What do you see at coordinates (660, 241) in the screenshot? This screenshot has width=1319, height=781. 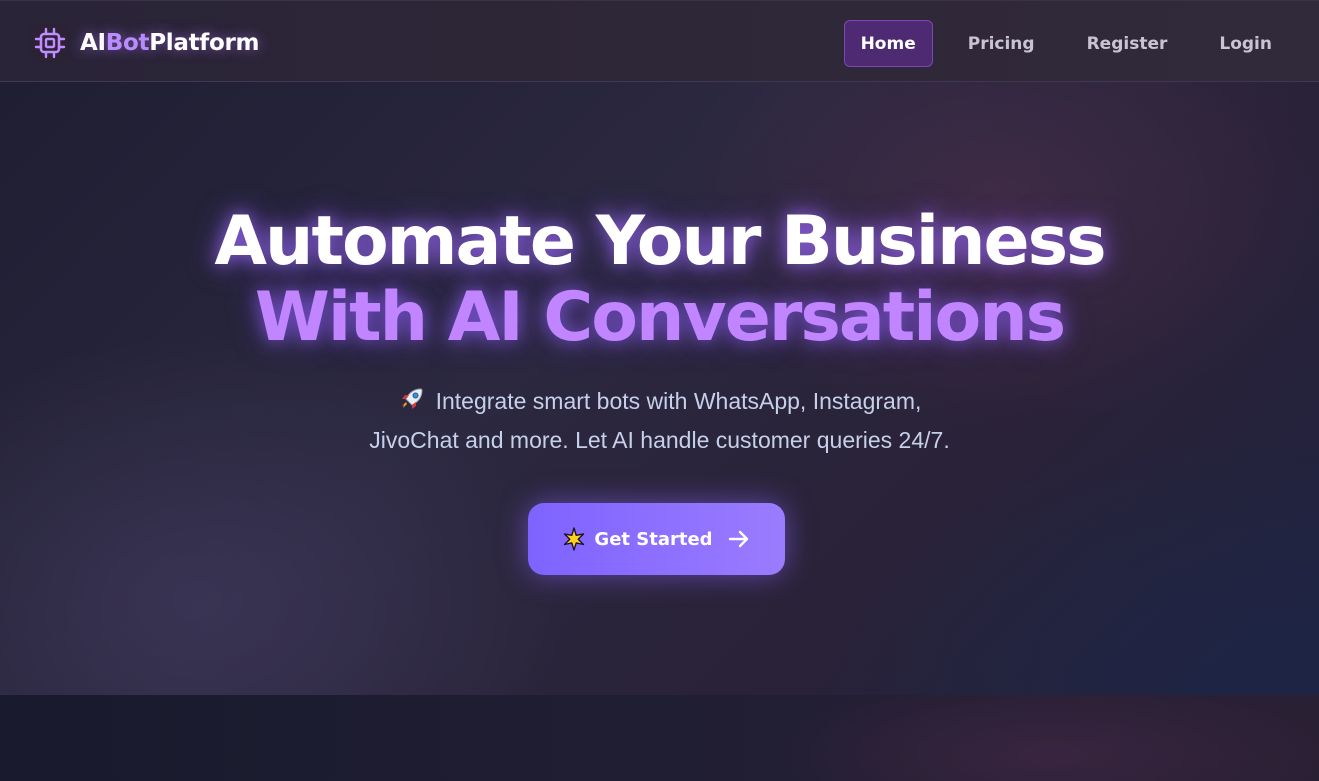 I see `headline-line-1: Automate Your Business` at bounding box center [660, 241].